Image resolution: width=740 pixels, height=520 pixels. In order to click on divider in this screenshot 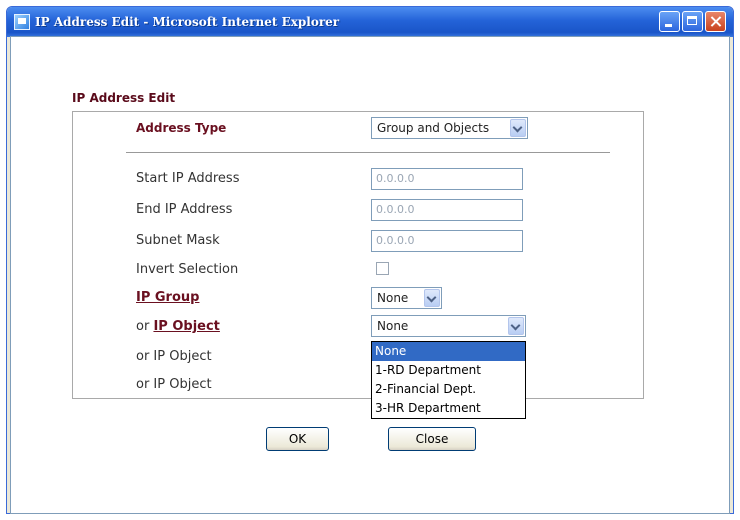, I will do `click(368, 152)`.